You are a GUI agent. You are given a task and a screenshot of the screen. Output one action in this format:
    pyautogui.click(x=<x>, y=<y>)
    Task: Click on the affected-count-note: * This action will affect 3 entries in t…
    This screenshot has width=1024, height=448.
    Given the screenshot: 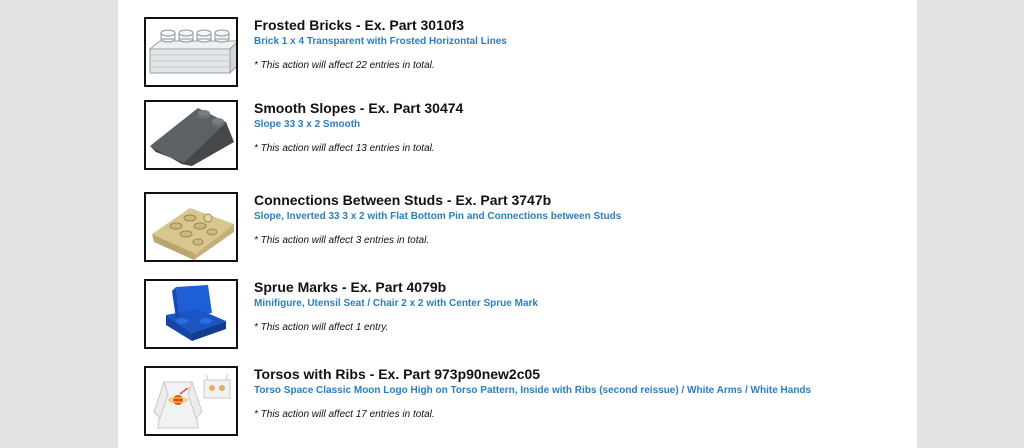 What is the action you would take?
    pyautogui.click(x=342, y=240)
    